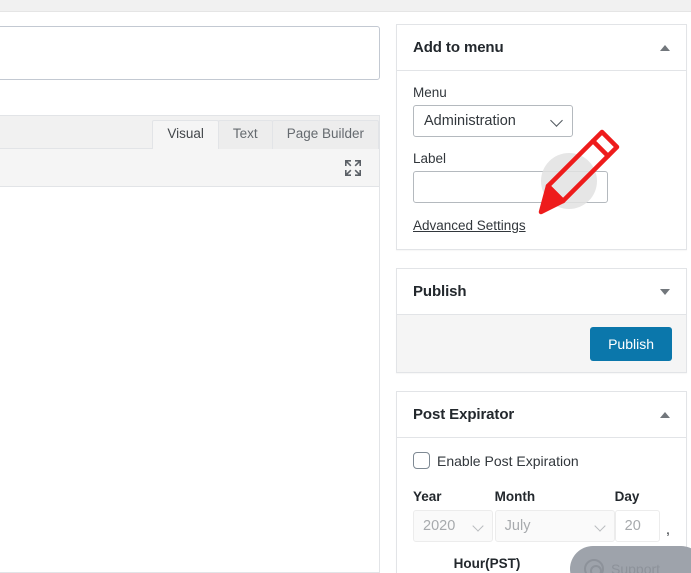 This screenshot has height=573, width=691. What do you see at coordinates (637, 526) in the screenshot?
I see `day-input` at bounding box center [637, 526].